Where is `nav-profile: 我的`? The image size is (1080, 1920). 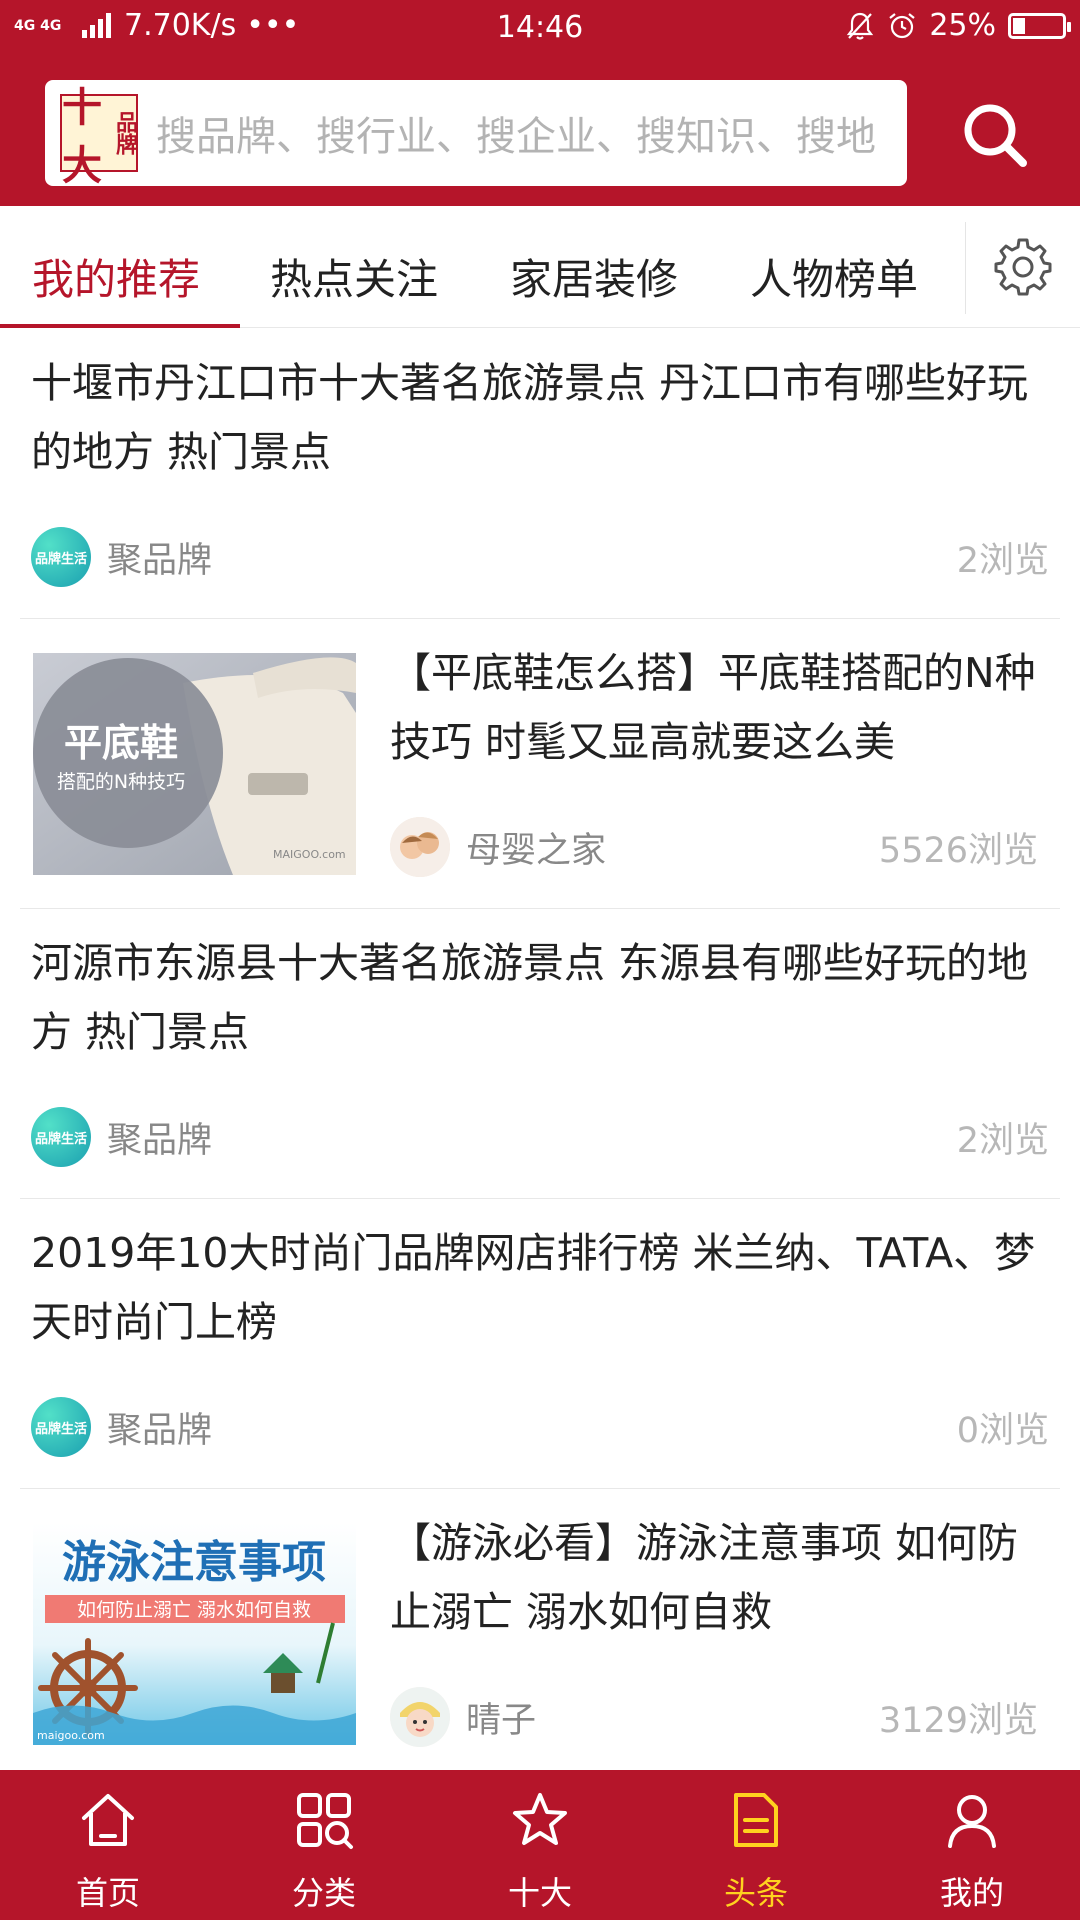 nav-profile: 我的 is located at coordinates (972, 1845).